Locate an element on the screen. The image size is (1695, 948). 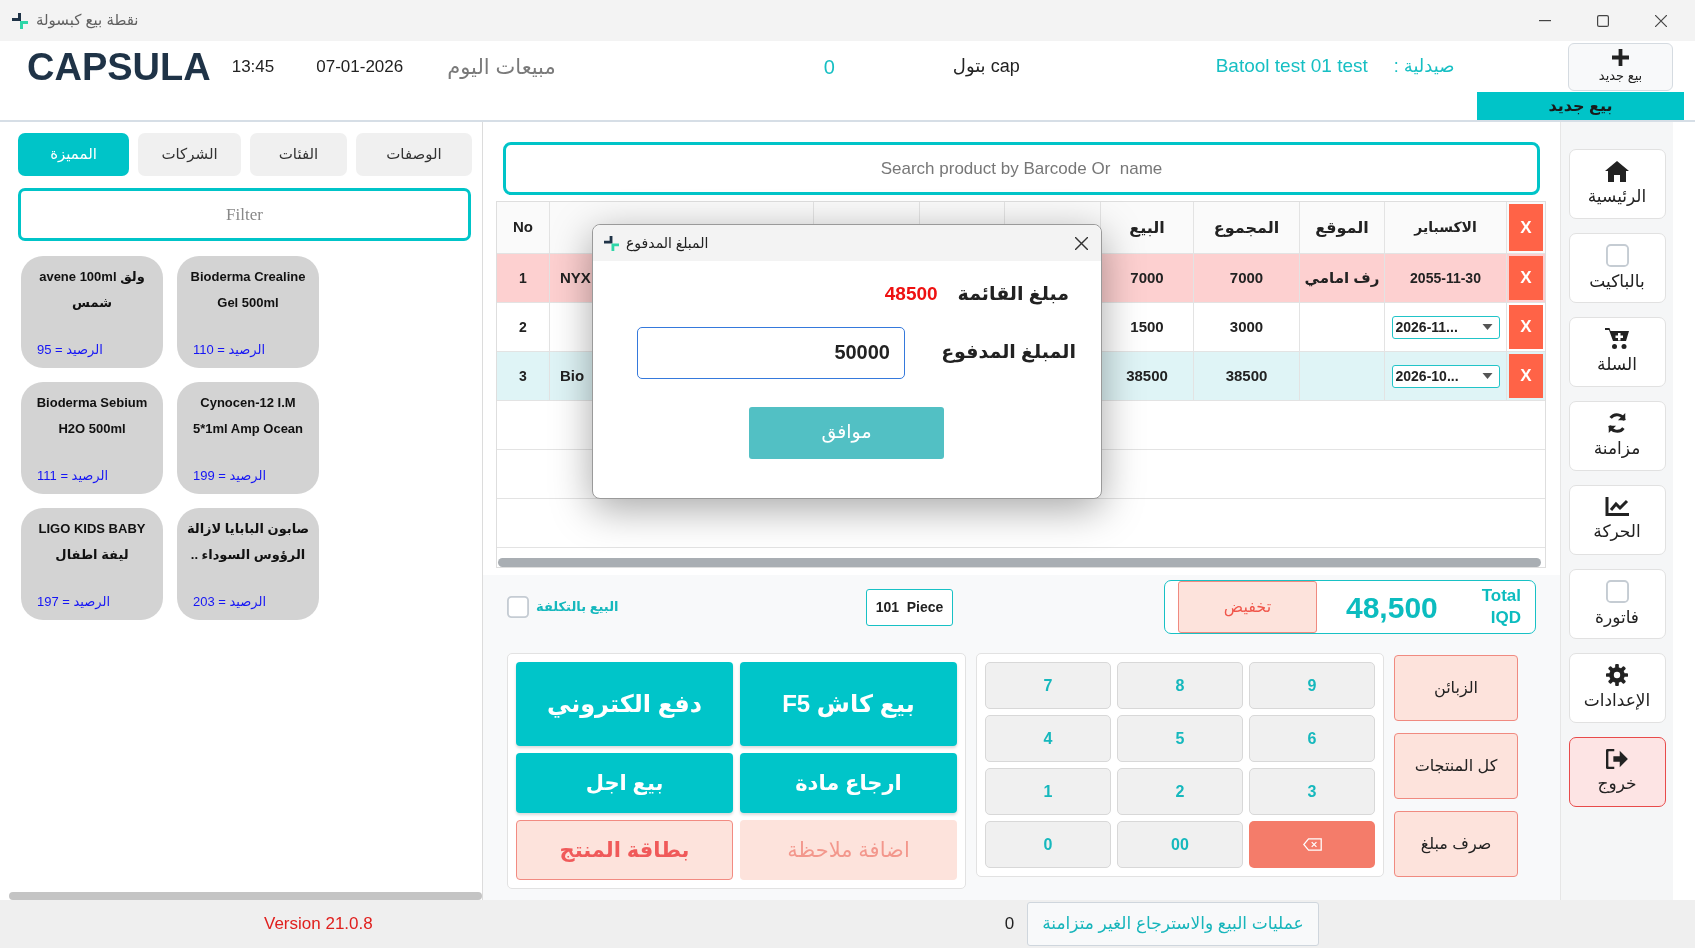
dialog-title: المبلغ المدفوع is located at coordinates (667, 243).